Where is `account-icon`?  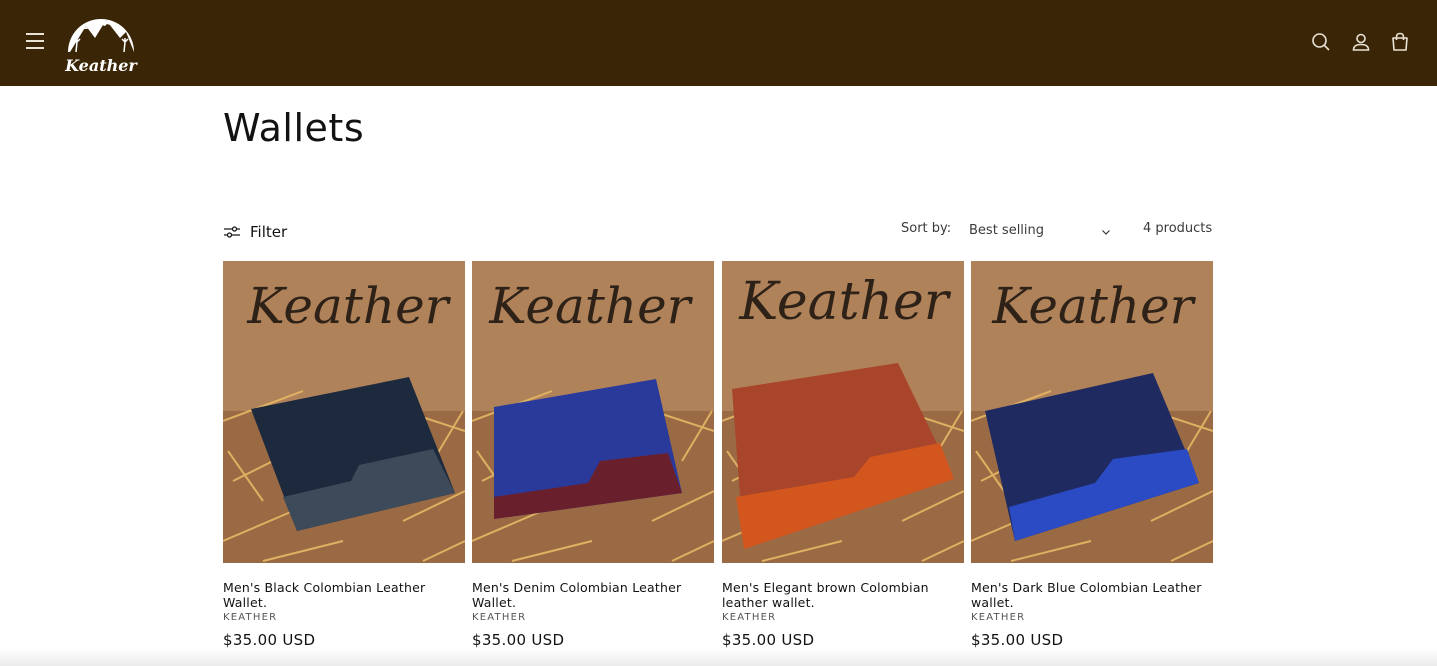 account-icon is located at coordinates (1361, 42).